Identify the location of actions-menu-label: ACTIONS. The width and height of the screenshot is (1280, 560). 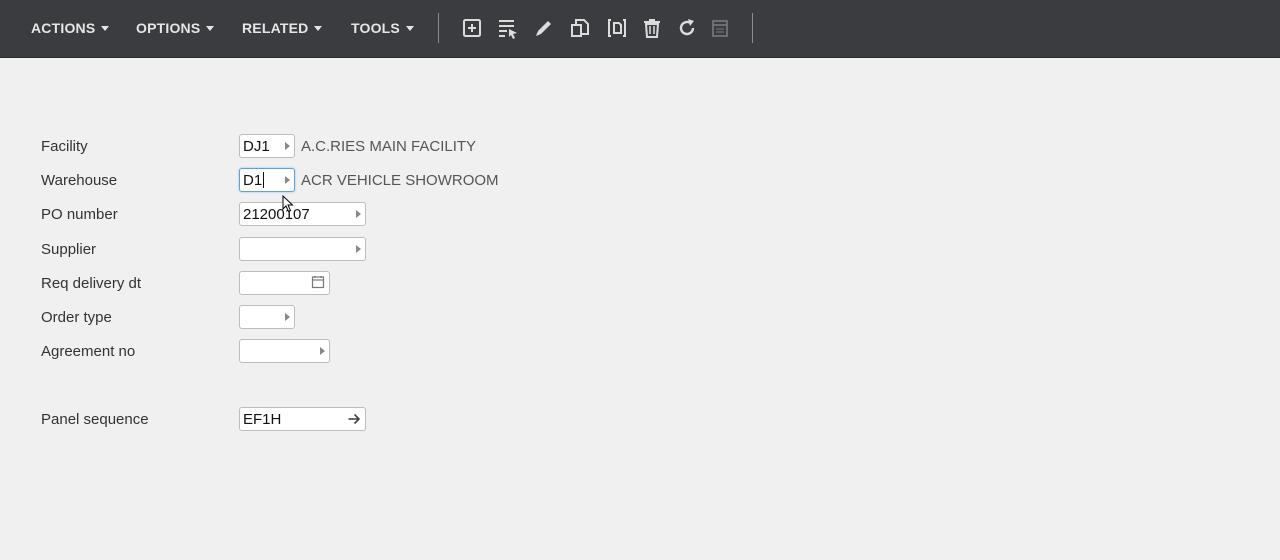
(63, 28).